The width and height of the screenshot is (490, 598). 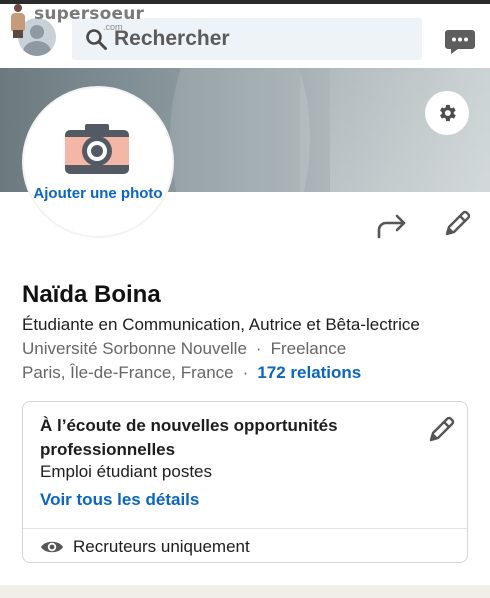 I want to click on open-to-work-subtitle: Emploi étudiant postes, so click(x=126, y=471).